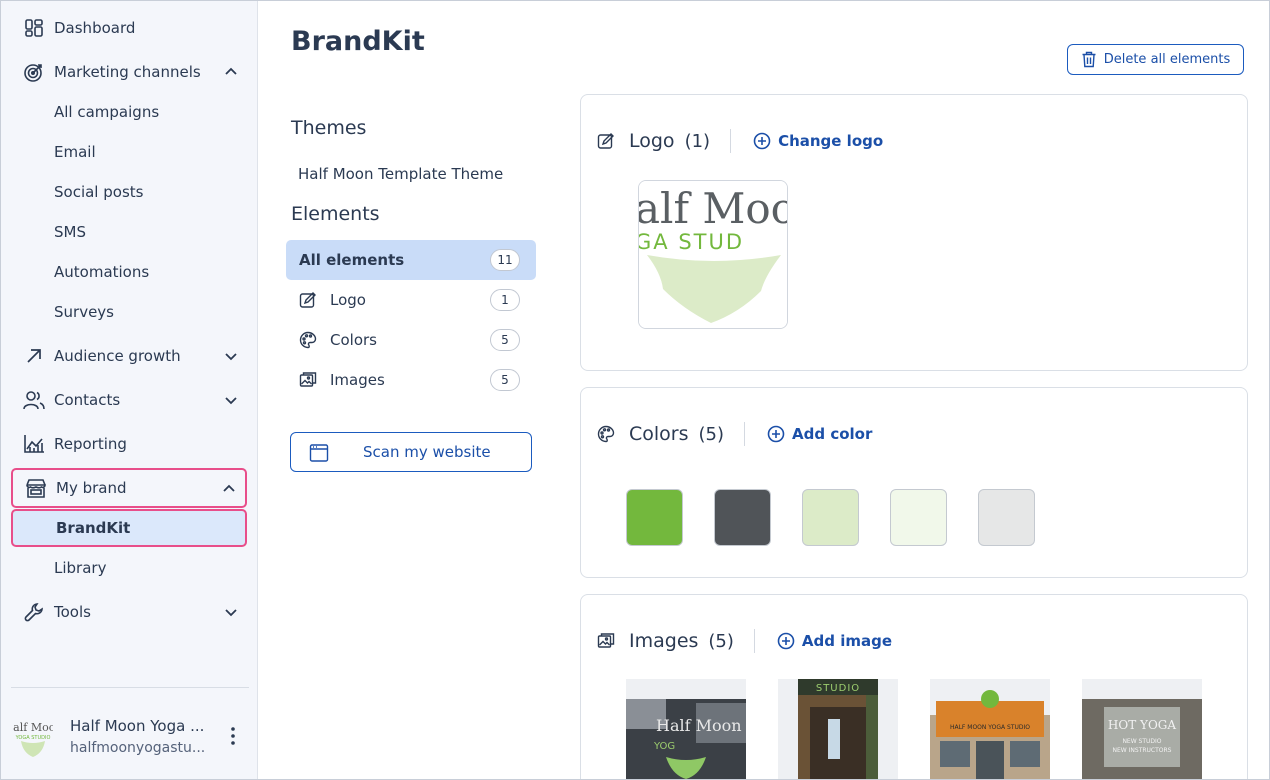 Image resolution: width=1270 pixels, height=780 pixels. What do you see at coordinates (411, 340) in the screenshot?
I see `filter-colors: Colors 5` at bounding box center [411, 340].